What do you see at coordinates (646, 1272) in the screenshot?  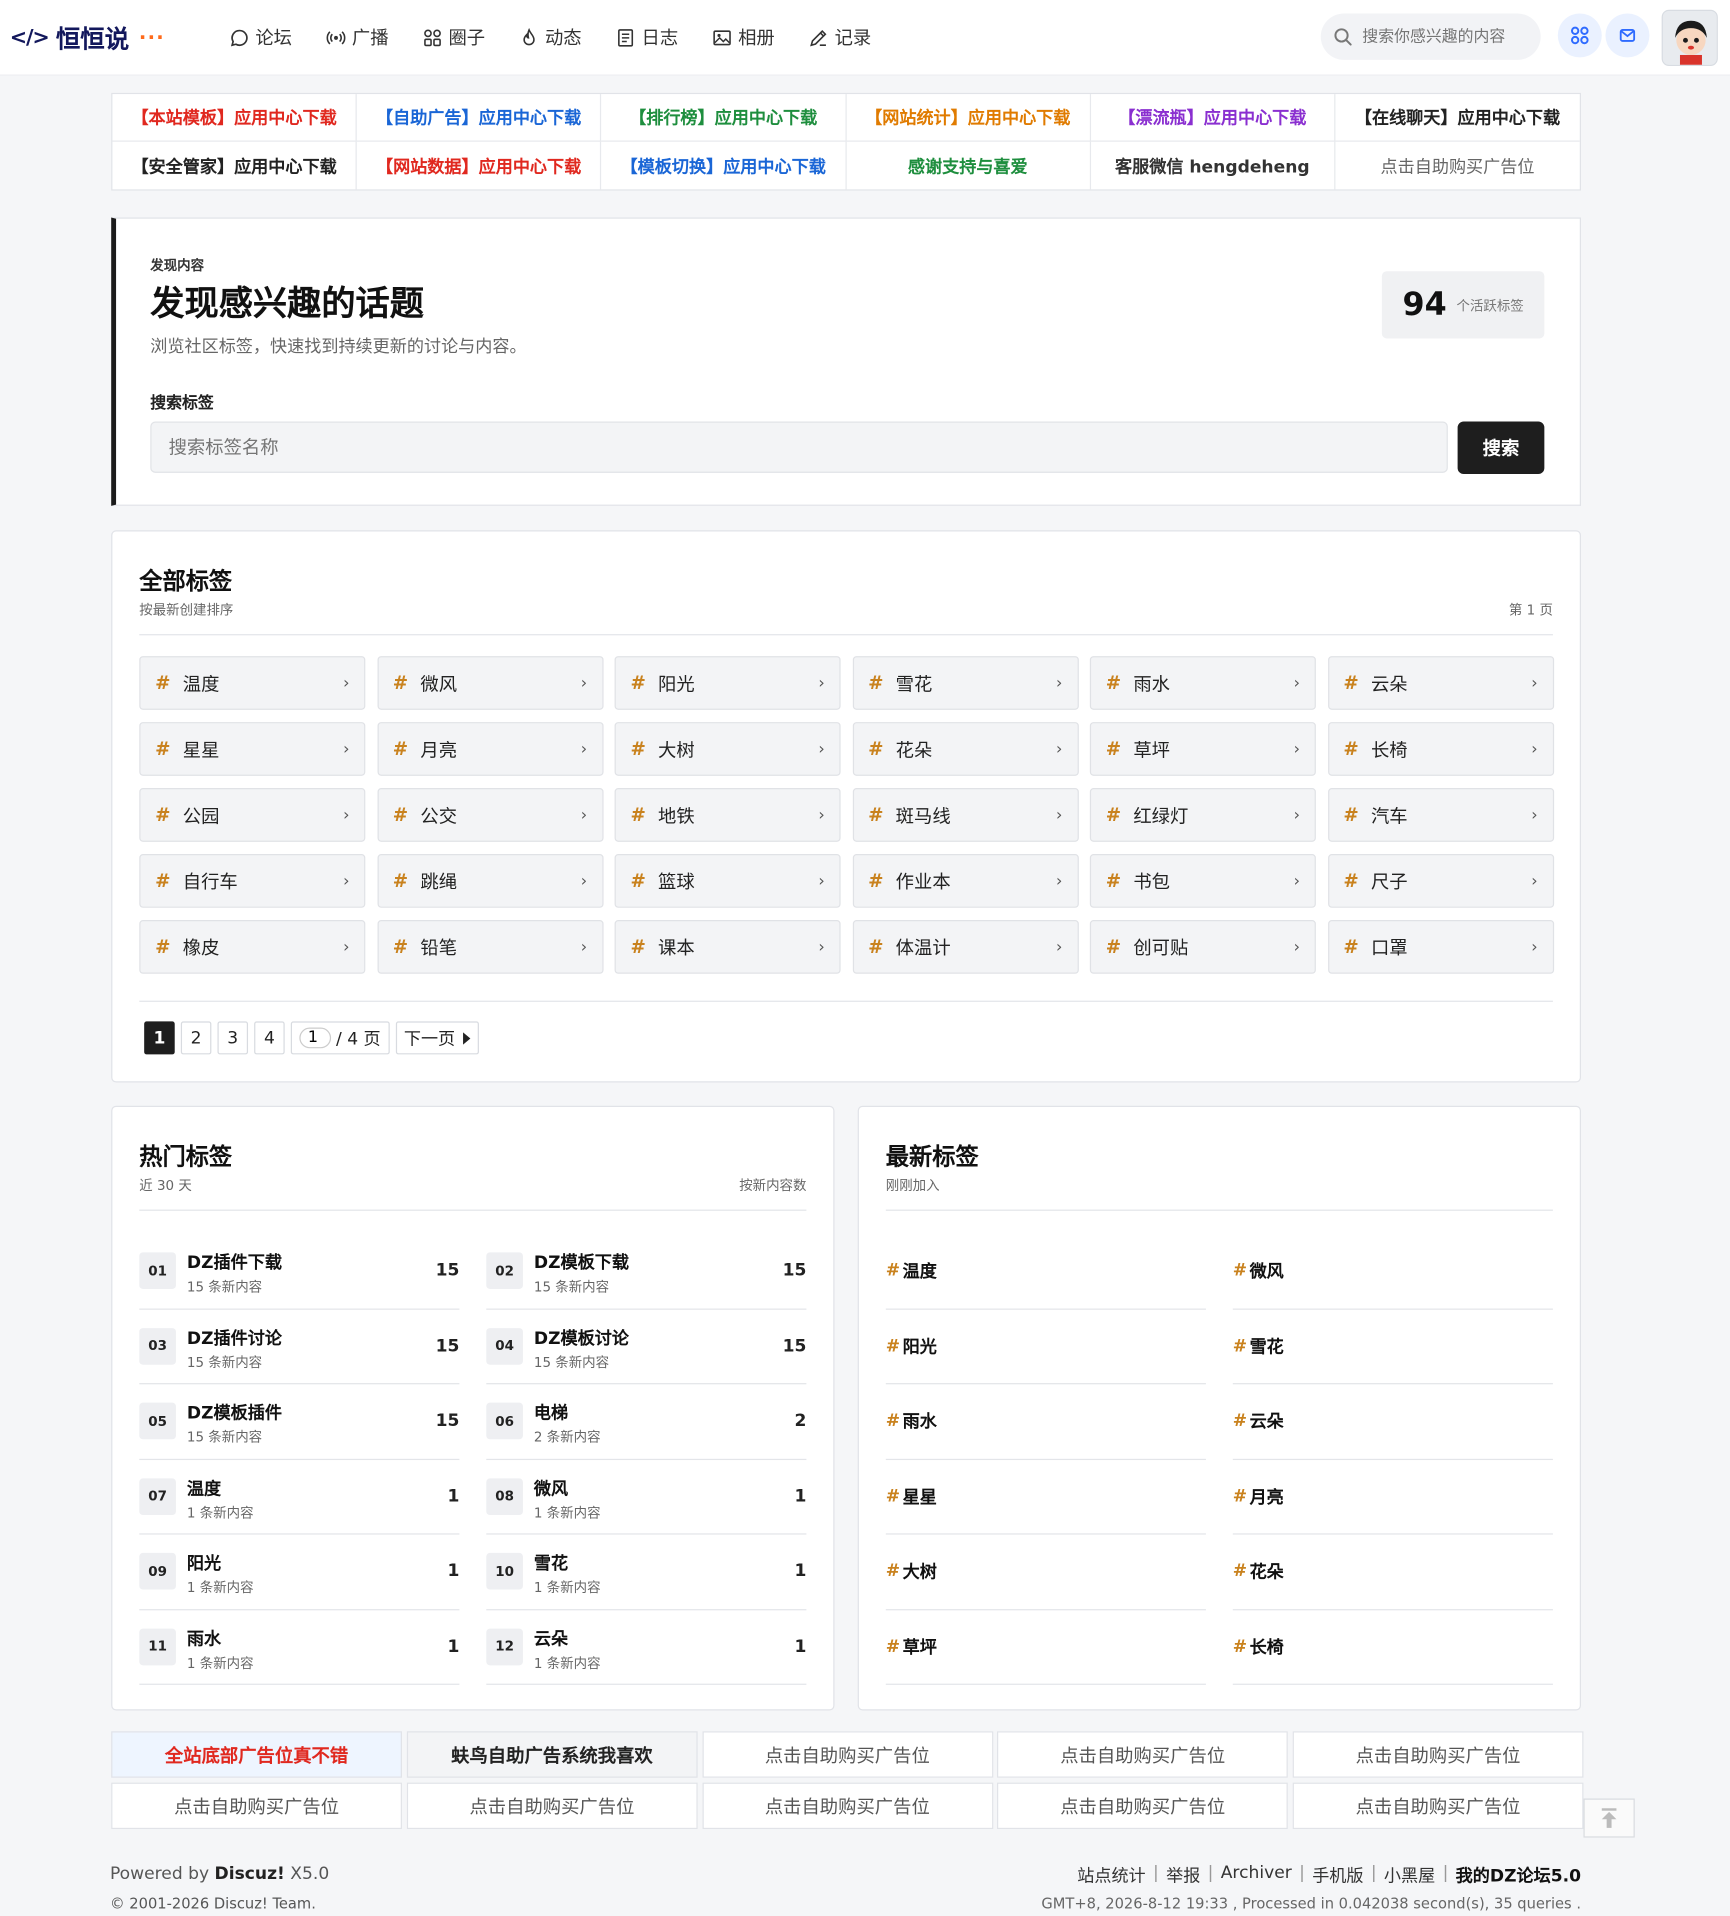 I see `hot-tag-row: 02 DZ模板下载 15 条新内容 15` at bounding box center [646, 1272].